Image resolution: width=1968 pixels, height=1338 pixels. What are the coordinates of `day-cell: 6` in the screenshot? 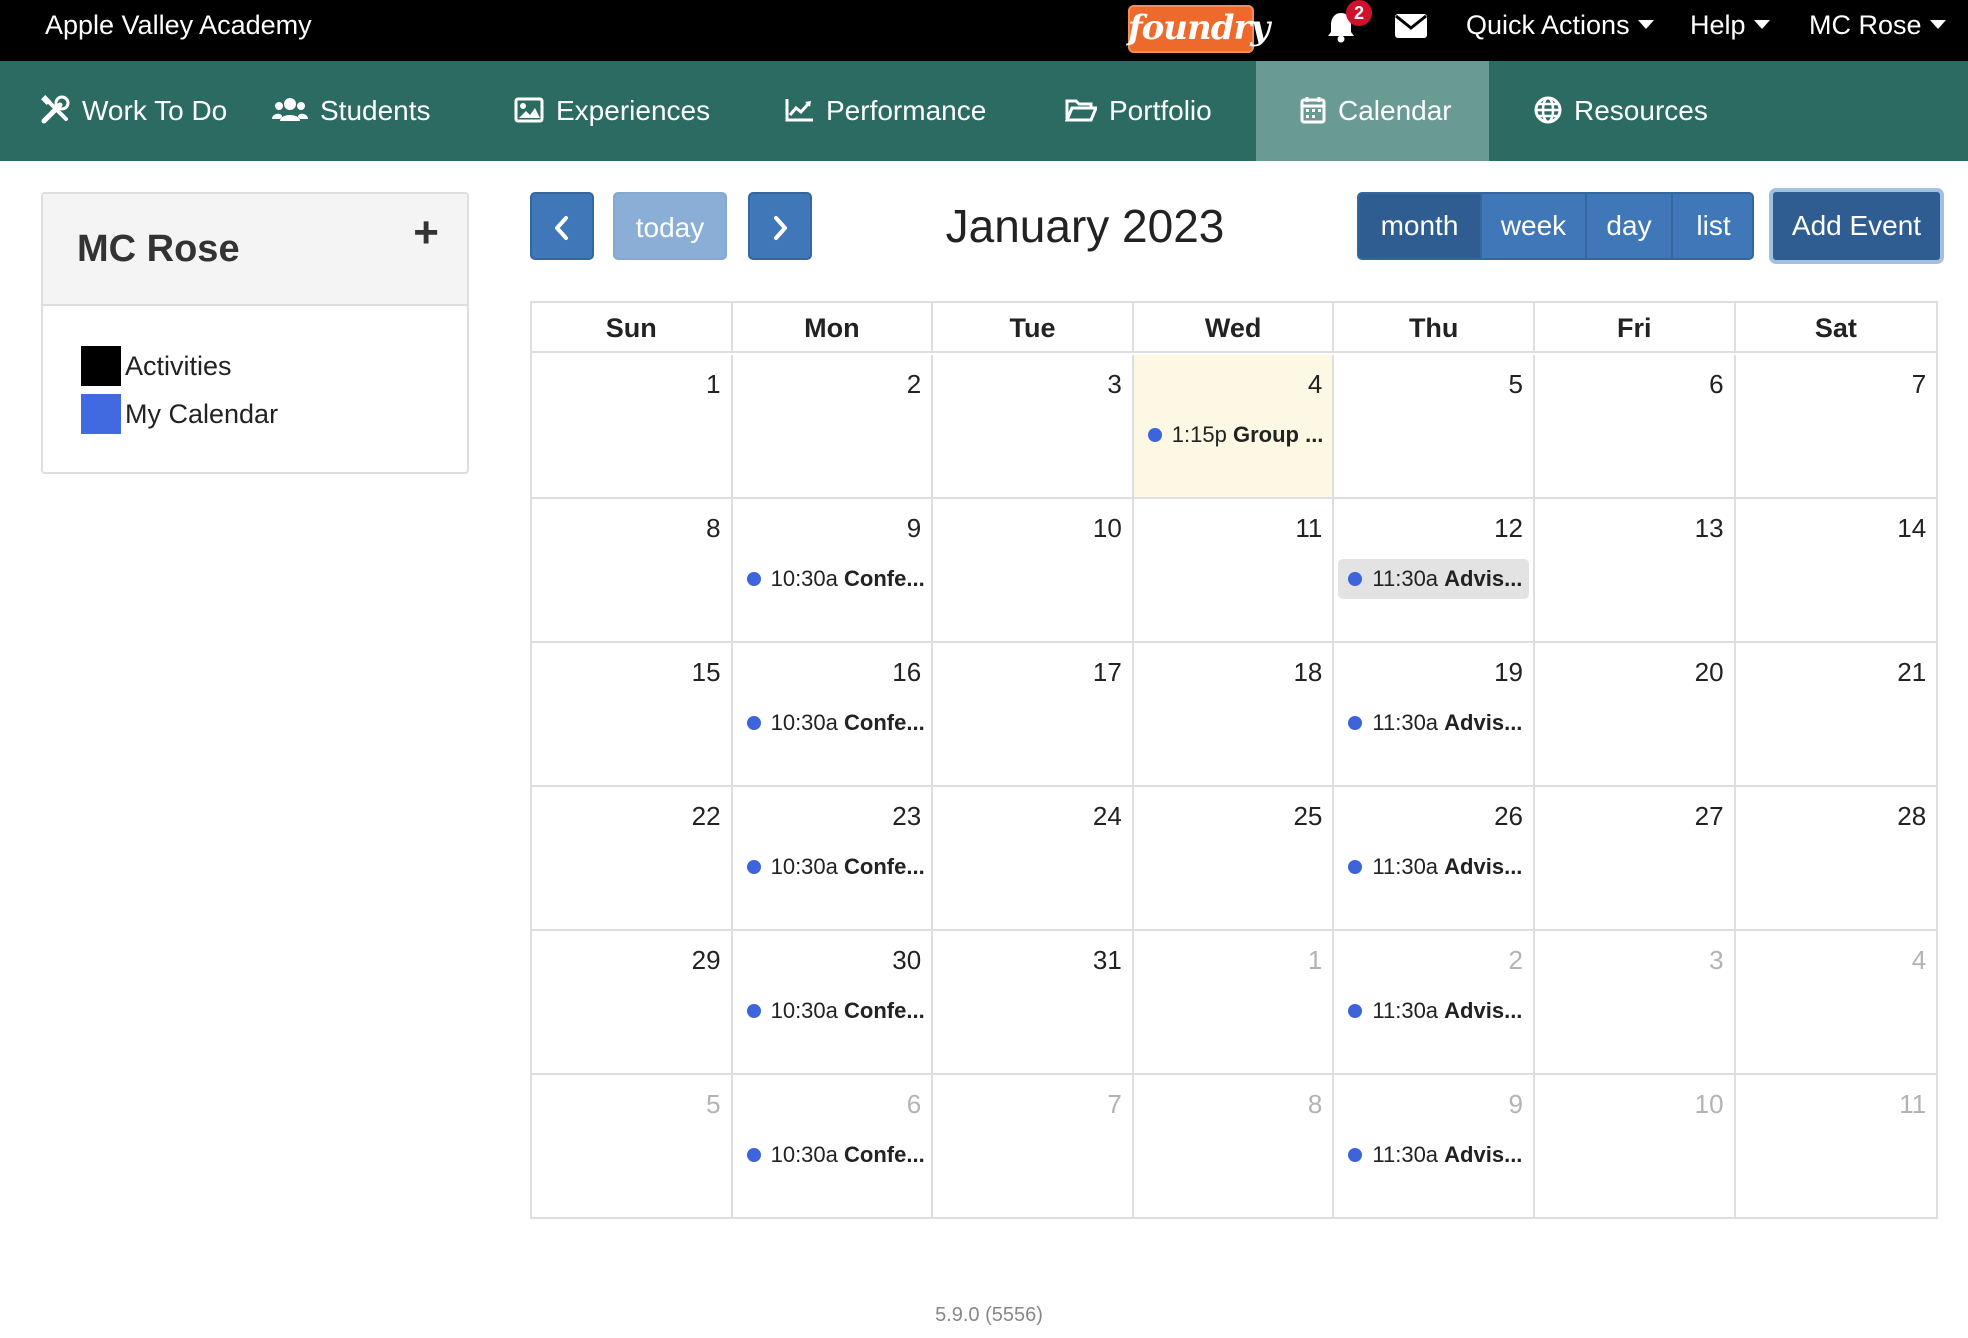 It's located at (1635, 427).